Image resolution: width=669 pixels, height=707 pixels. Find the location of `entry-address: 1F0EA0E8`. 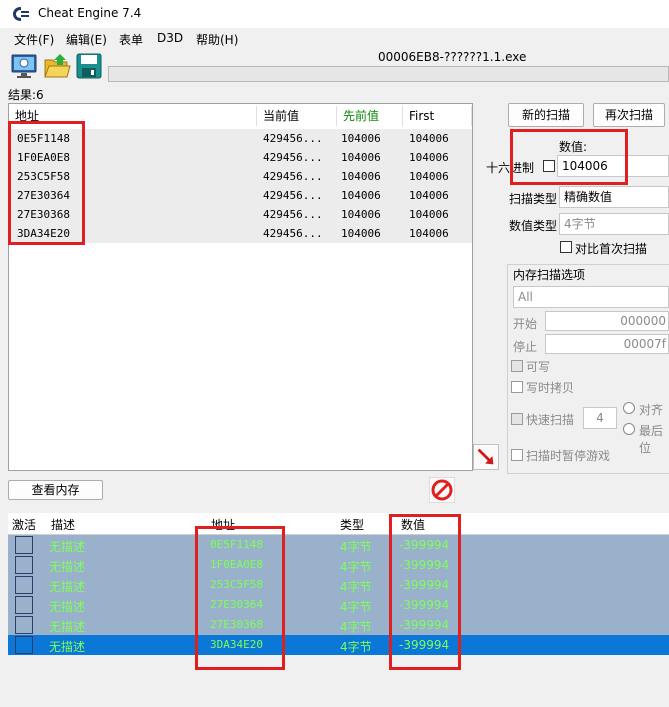

entry-address: 1F0EA0E8 is located at coordinates (236, 564).